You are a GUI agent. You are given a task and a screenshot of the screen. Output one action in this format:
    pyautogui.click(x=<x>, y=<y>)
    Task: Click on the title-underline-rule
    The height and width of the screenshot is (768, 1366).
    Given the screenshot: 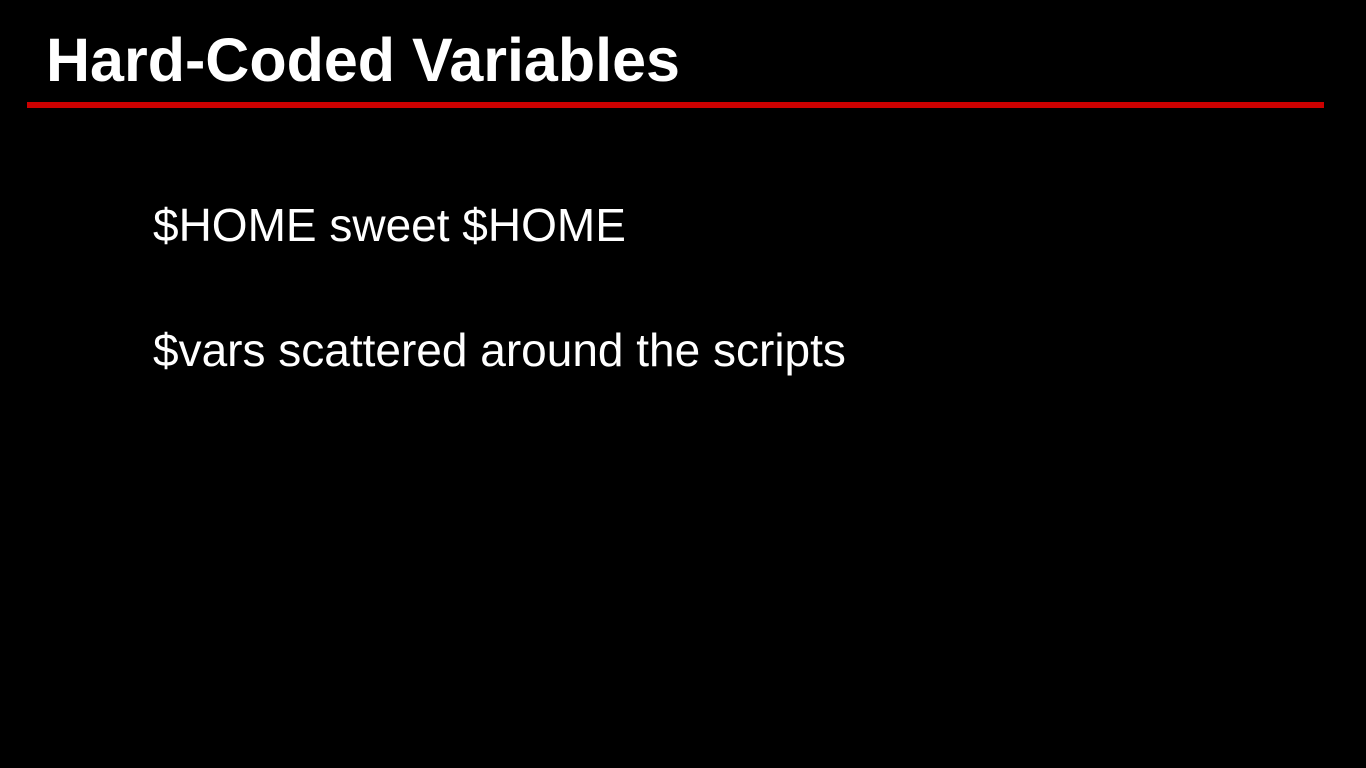 What is the action you would take?
    pyautogui.click(x=675, y=105)
    